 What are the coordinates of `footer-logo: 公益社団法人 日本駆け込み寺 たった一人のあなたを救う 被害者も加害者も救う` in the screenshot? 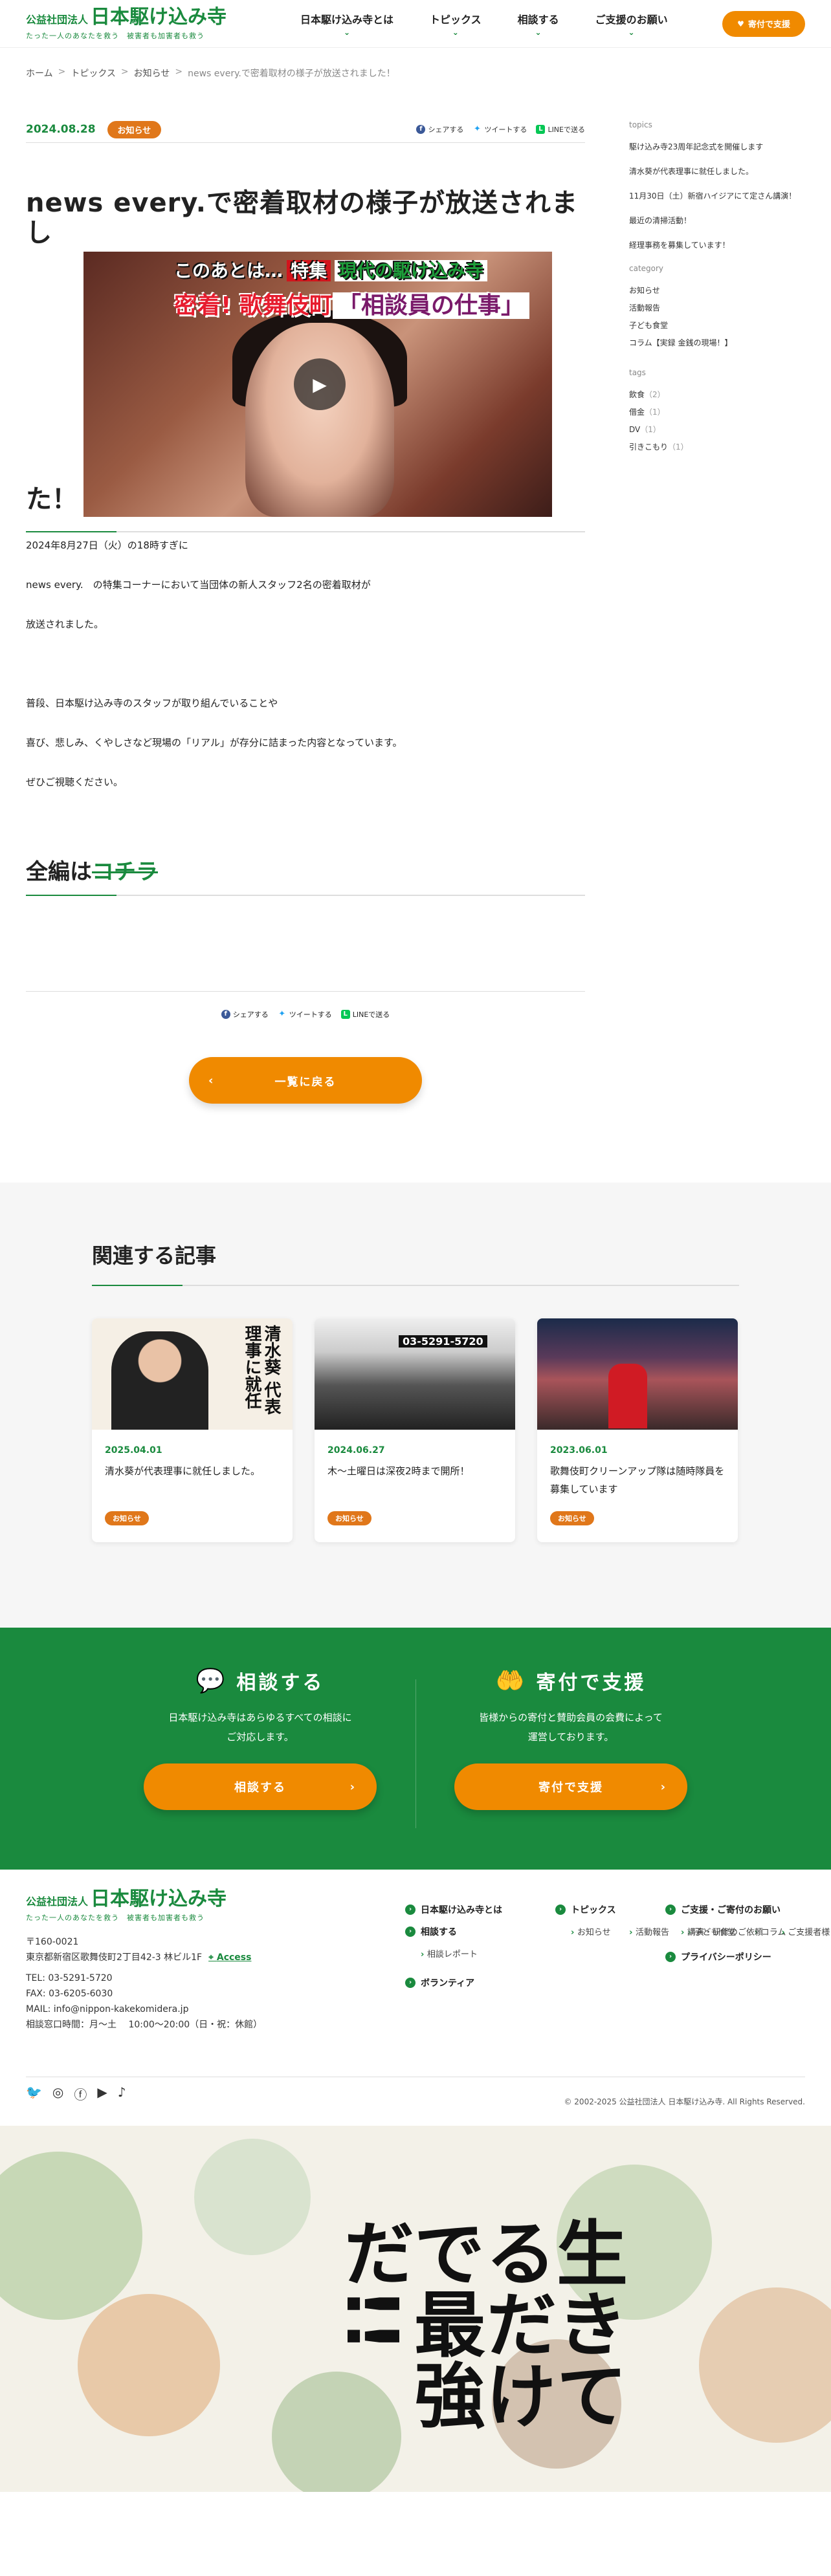 It's located at (126, 1906).